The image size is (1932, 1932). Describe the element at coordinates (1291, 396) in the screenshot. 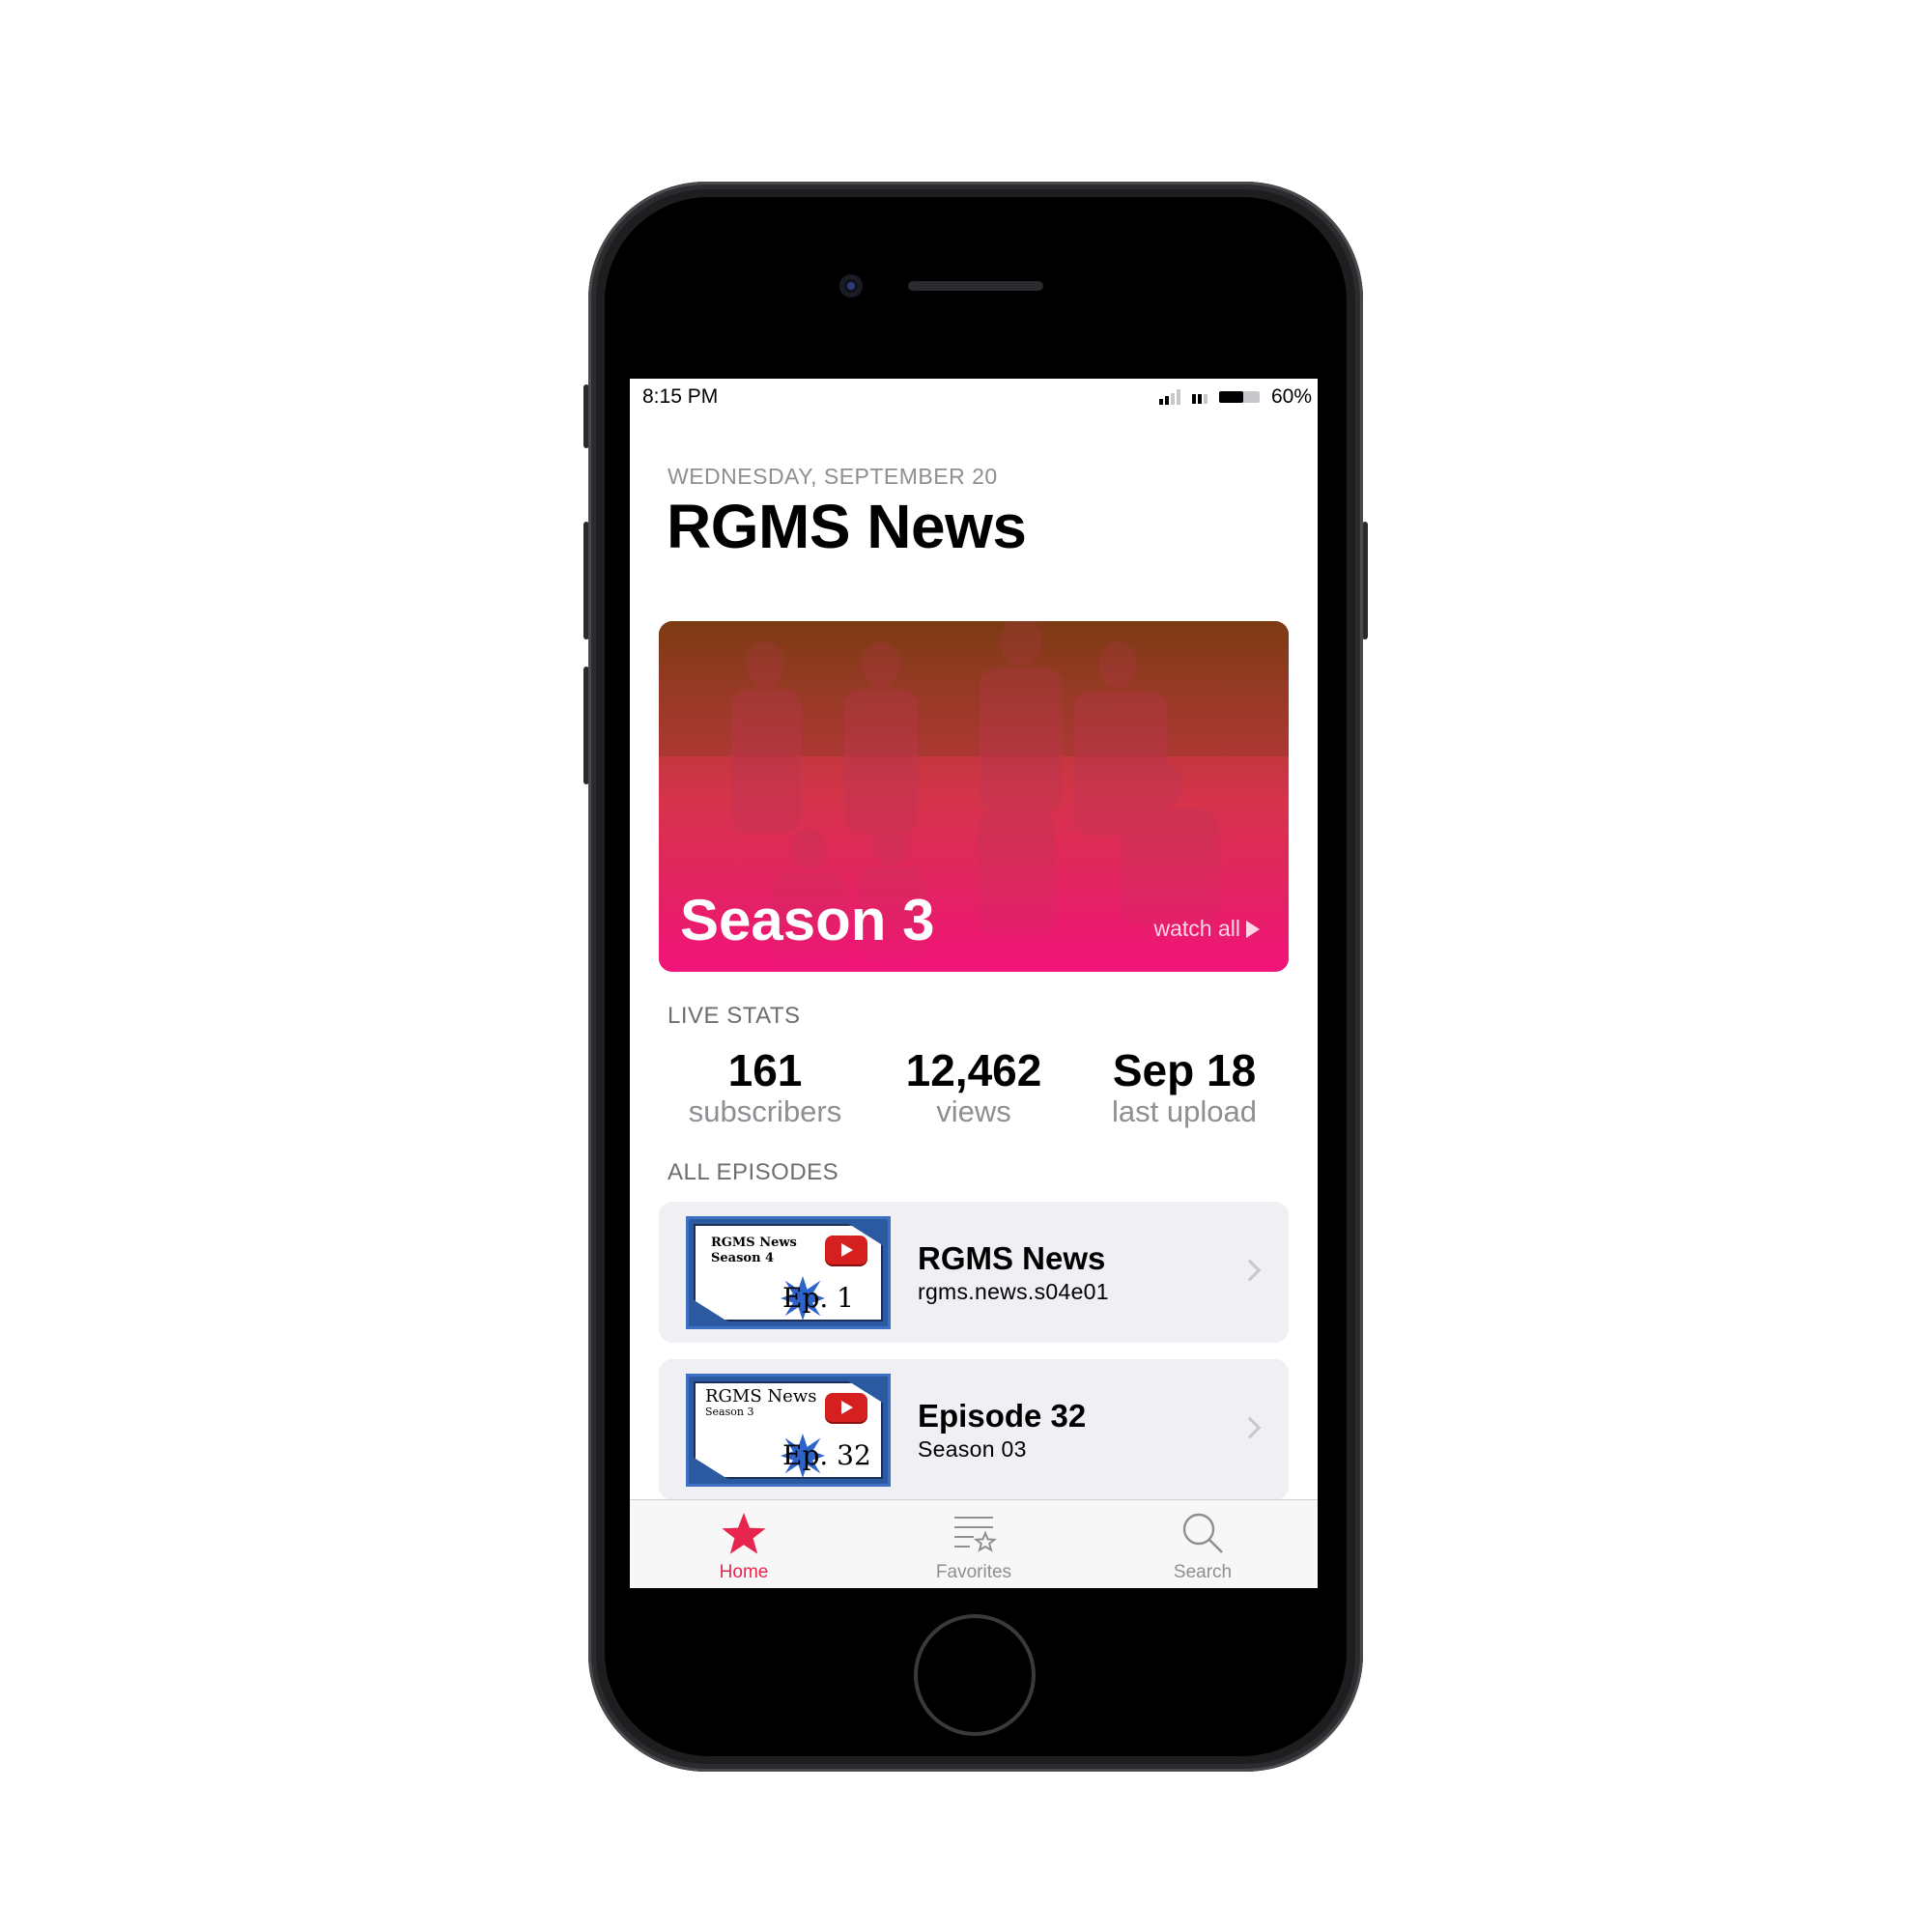

I see `battery-percent: 60%` at that location.